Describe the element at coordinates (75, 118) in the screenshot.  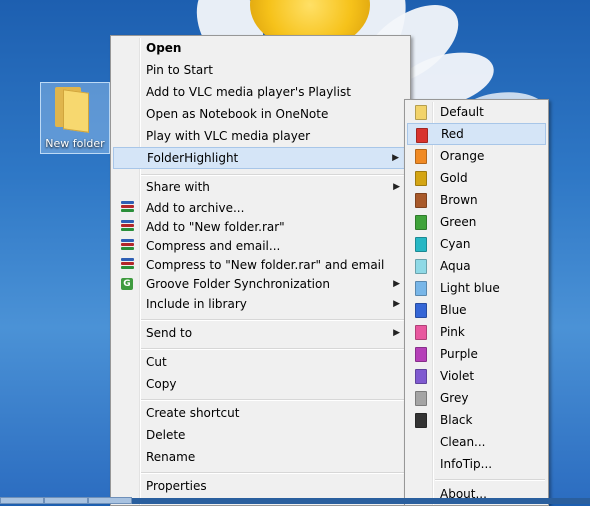
I see `desktop-folder-new-folder: New folder` at that location.